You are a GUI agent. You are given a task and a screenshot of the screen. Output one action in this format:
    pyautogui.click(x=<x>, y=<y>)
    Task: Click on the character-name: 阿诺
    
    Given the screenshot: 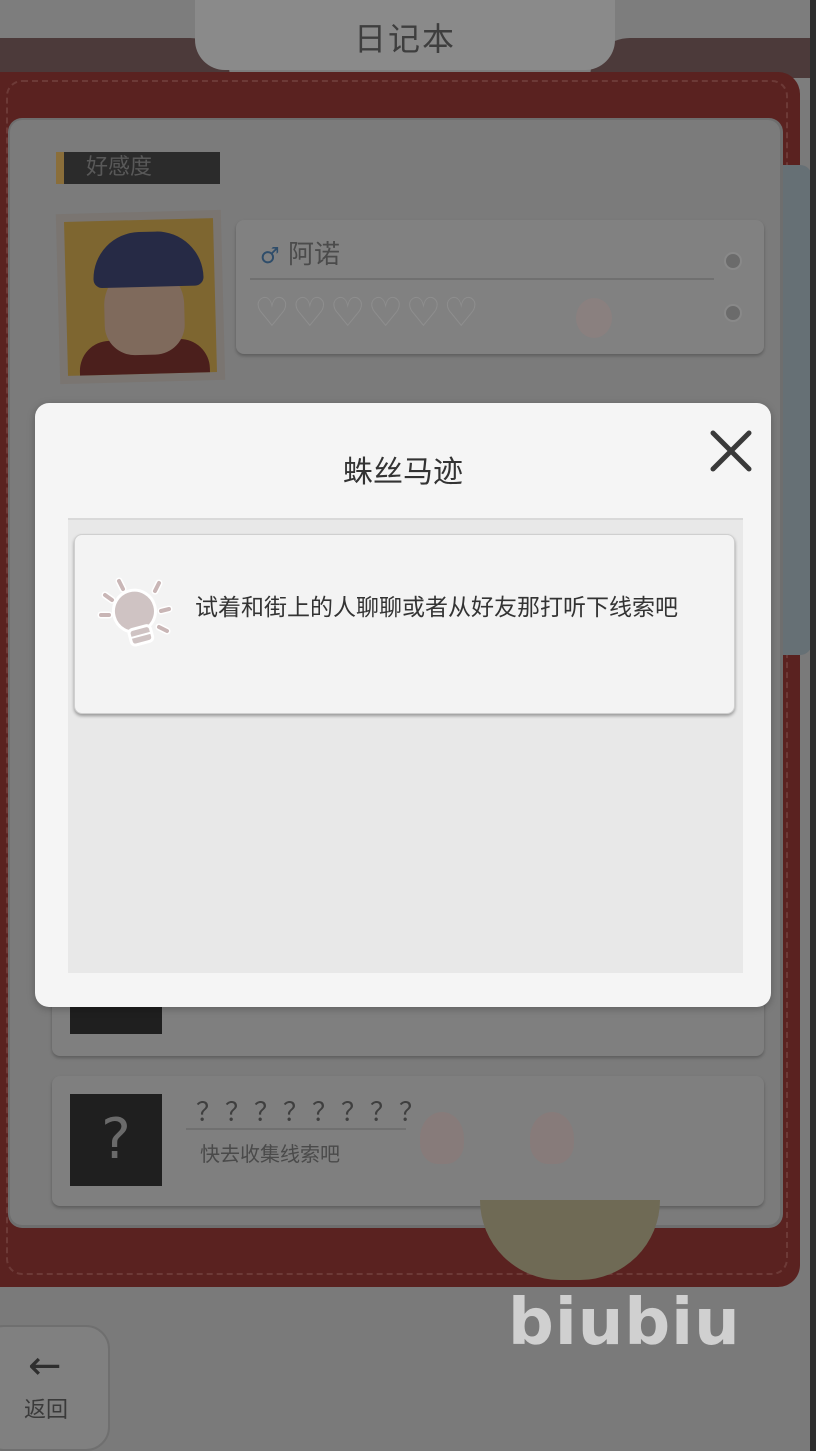 What is the action you would take?
    pyautogui.click(x=314, y=255)
    